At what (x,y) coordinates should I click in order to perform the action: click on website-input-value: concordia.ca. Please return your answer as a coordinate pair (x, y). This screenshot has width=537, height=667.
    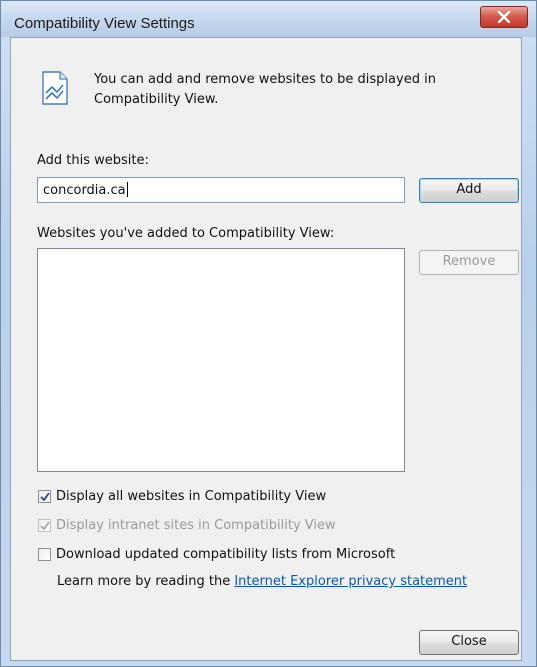
    Looking at the image, I should click on (84, 190).